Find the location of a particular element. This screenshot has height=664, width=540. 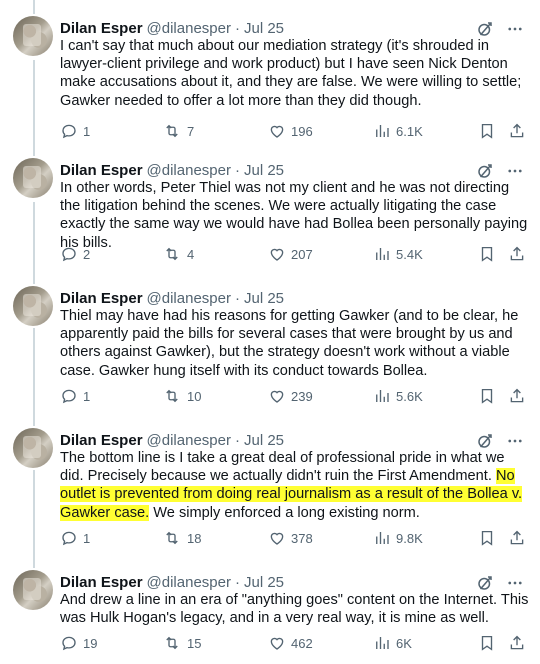

views-count: 9.8K is located at coordinates (409, 538).